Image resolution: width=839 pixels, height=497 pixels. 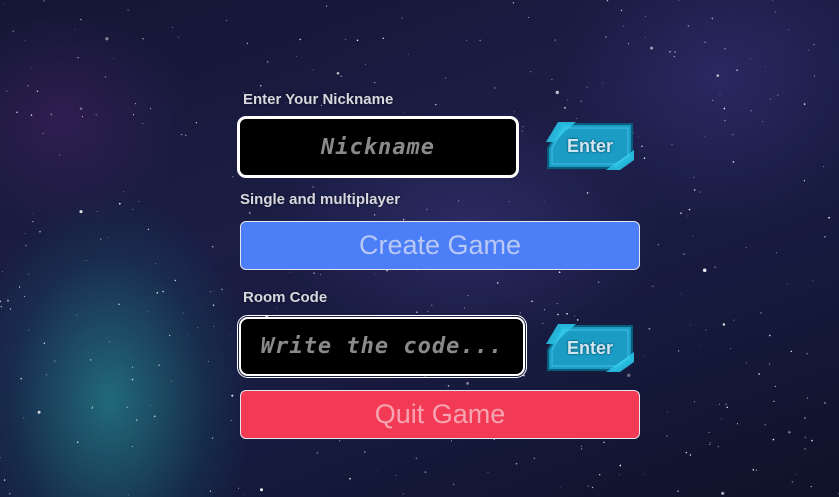 What do you see at coordinates (590, 146) in the screenshot?
I see `nickname-enter-button: Enter` at bounding box center [590, 146].